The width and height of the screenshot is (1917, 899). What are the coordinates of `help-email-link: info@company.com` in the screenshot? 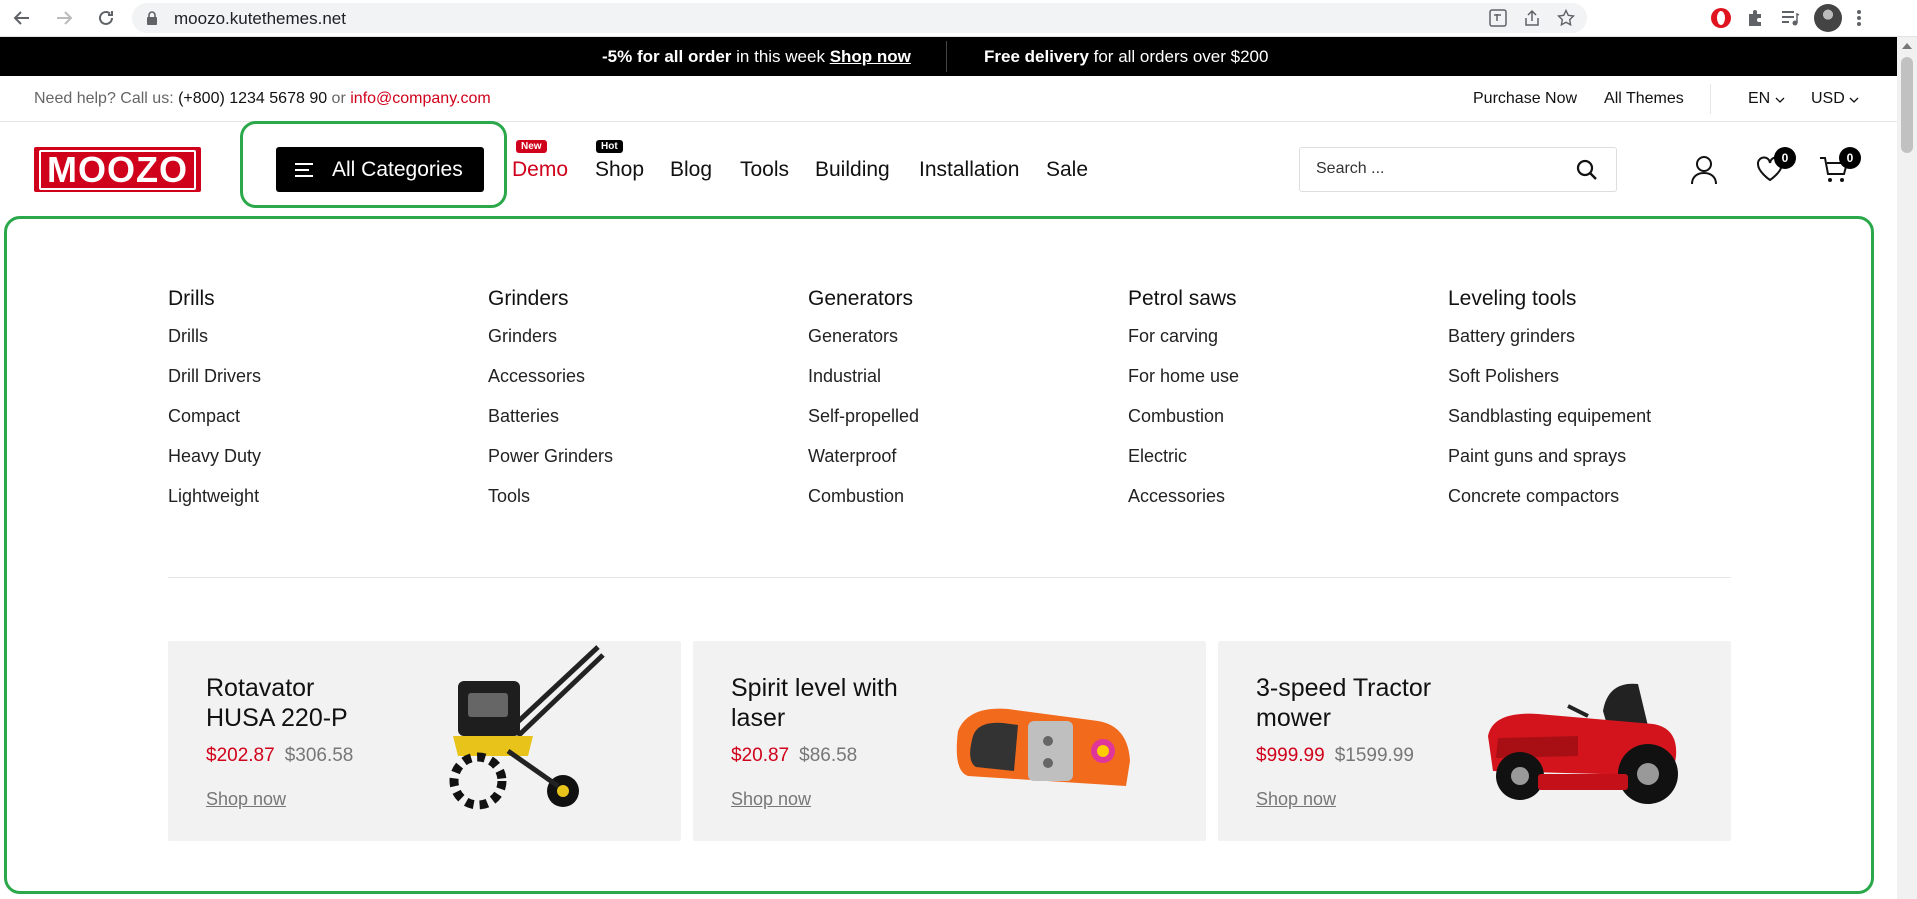 It's located at (420, 98).